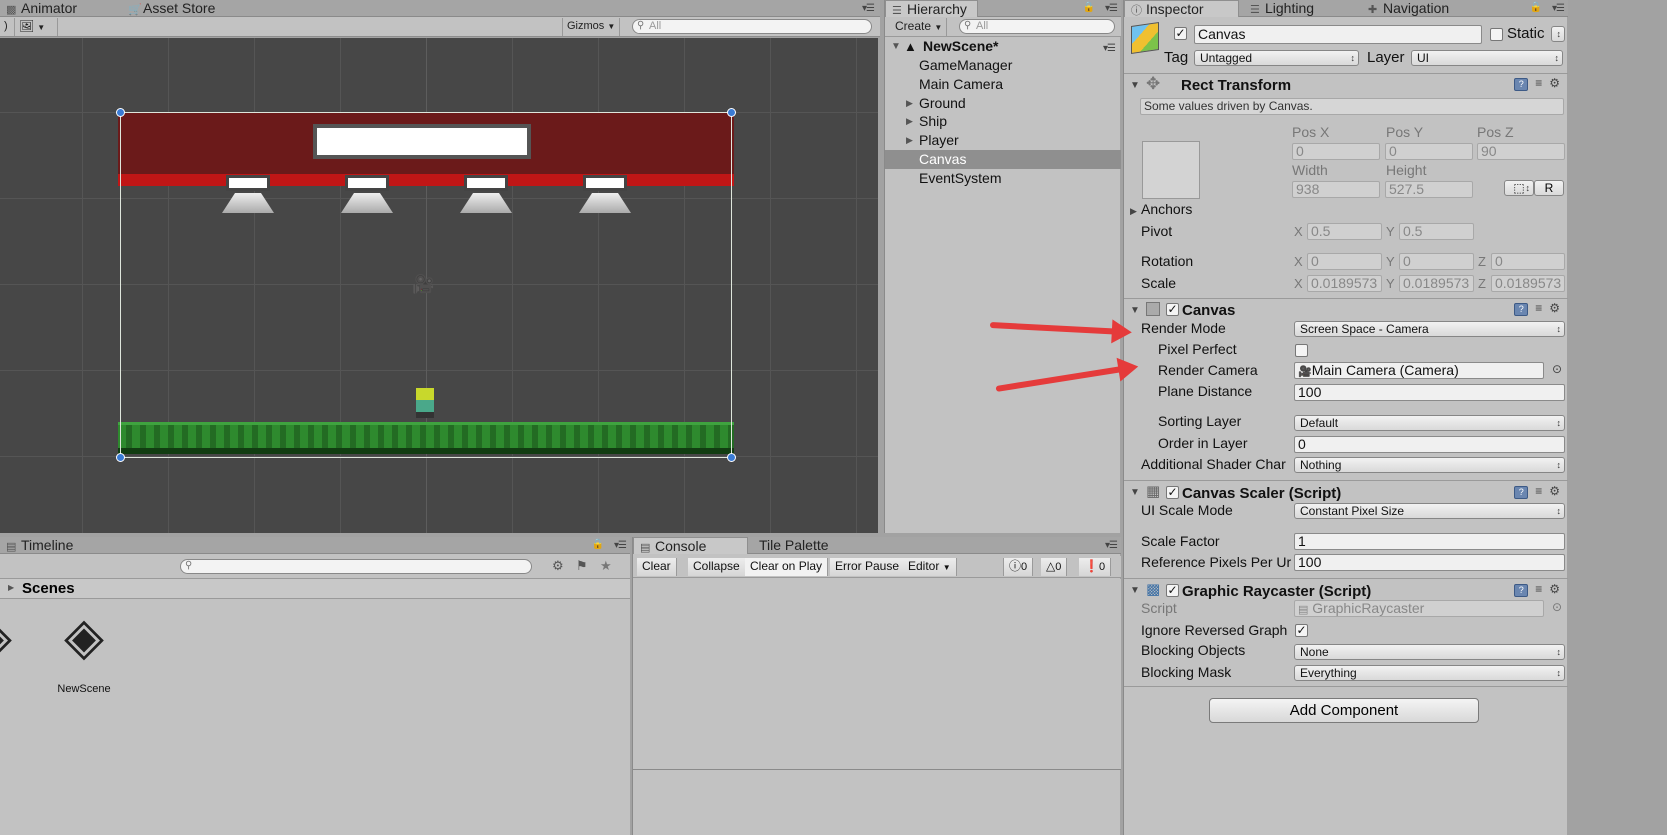 Image resolution: width=1667 pixels, height=835 pixels. I want to click on image-effects-button: 🖼 ▼, so click(36, 27).